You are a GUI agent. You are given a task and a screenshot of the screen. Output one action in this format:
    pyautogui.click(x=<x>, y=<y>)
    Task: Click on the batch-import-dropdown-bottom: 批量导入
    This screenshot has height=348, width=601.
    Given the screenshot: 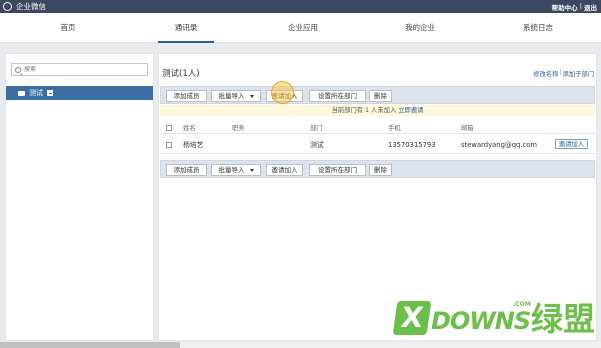 What is the action you would take?
    pyautogui.click(x=236, y=170)
    